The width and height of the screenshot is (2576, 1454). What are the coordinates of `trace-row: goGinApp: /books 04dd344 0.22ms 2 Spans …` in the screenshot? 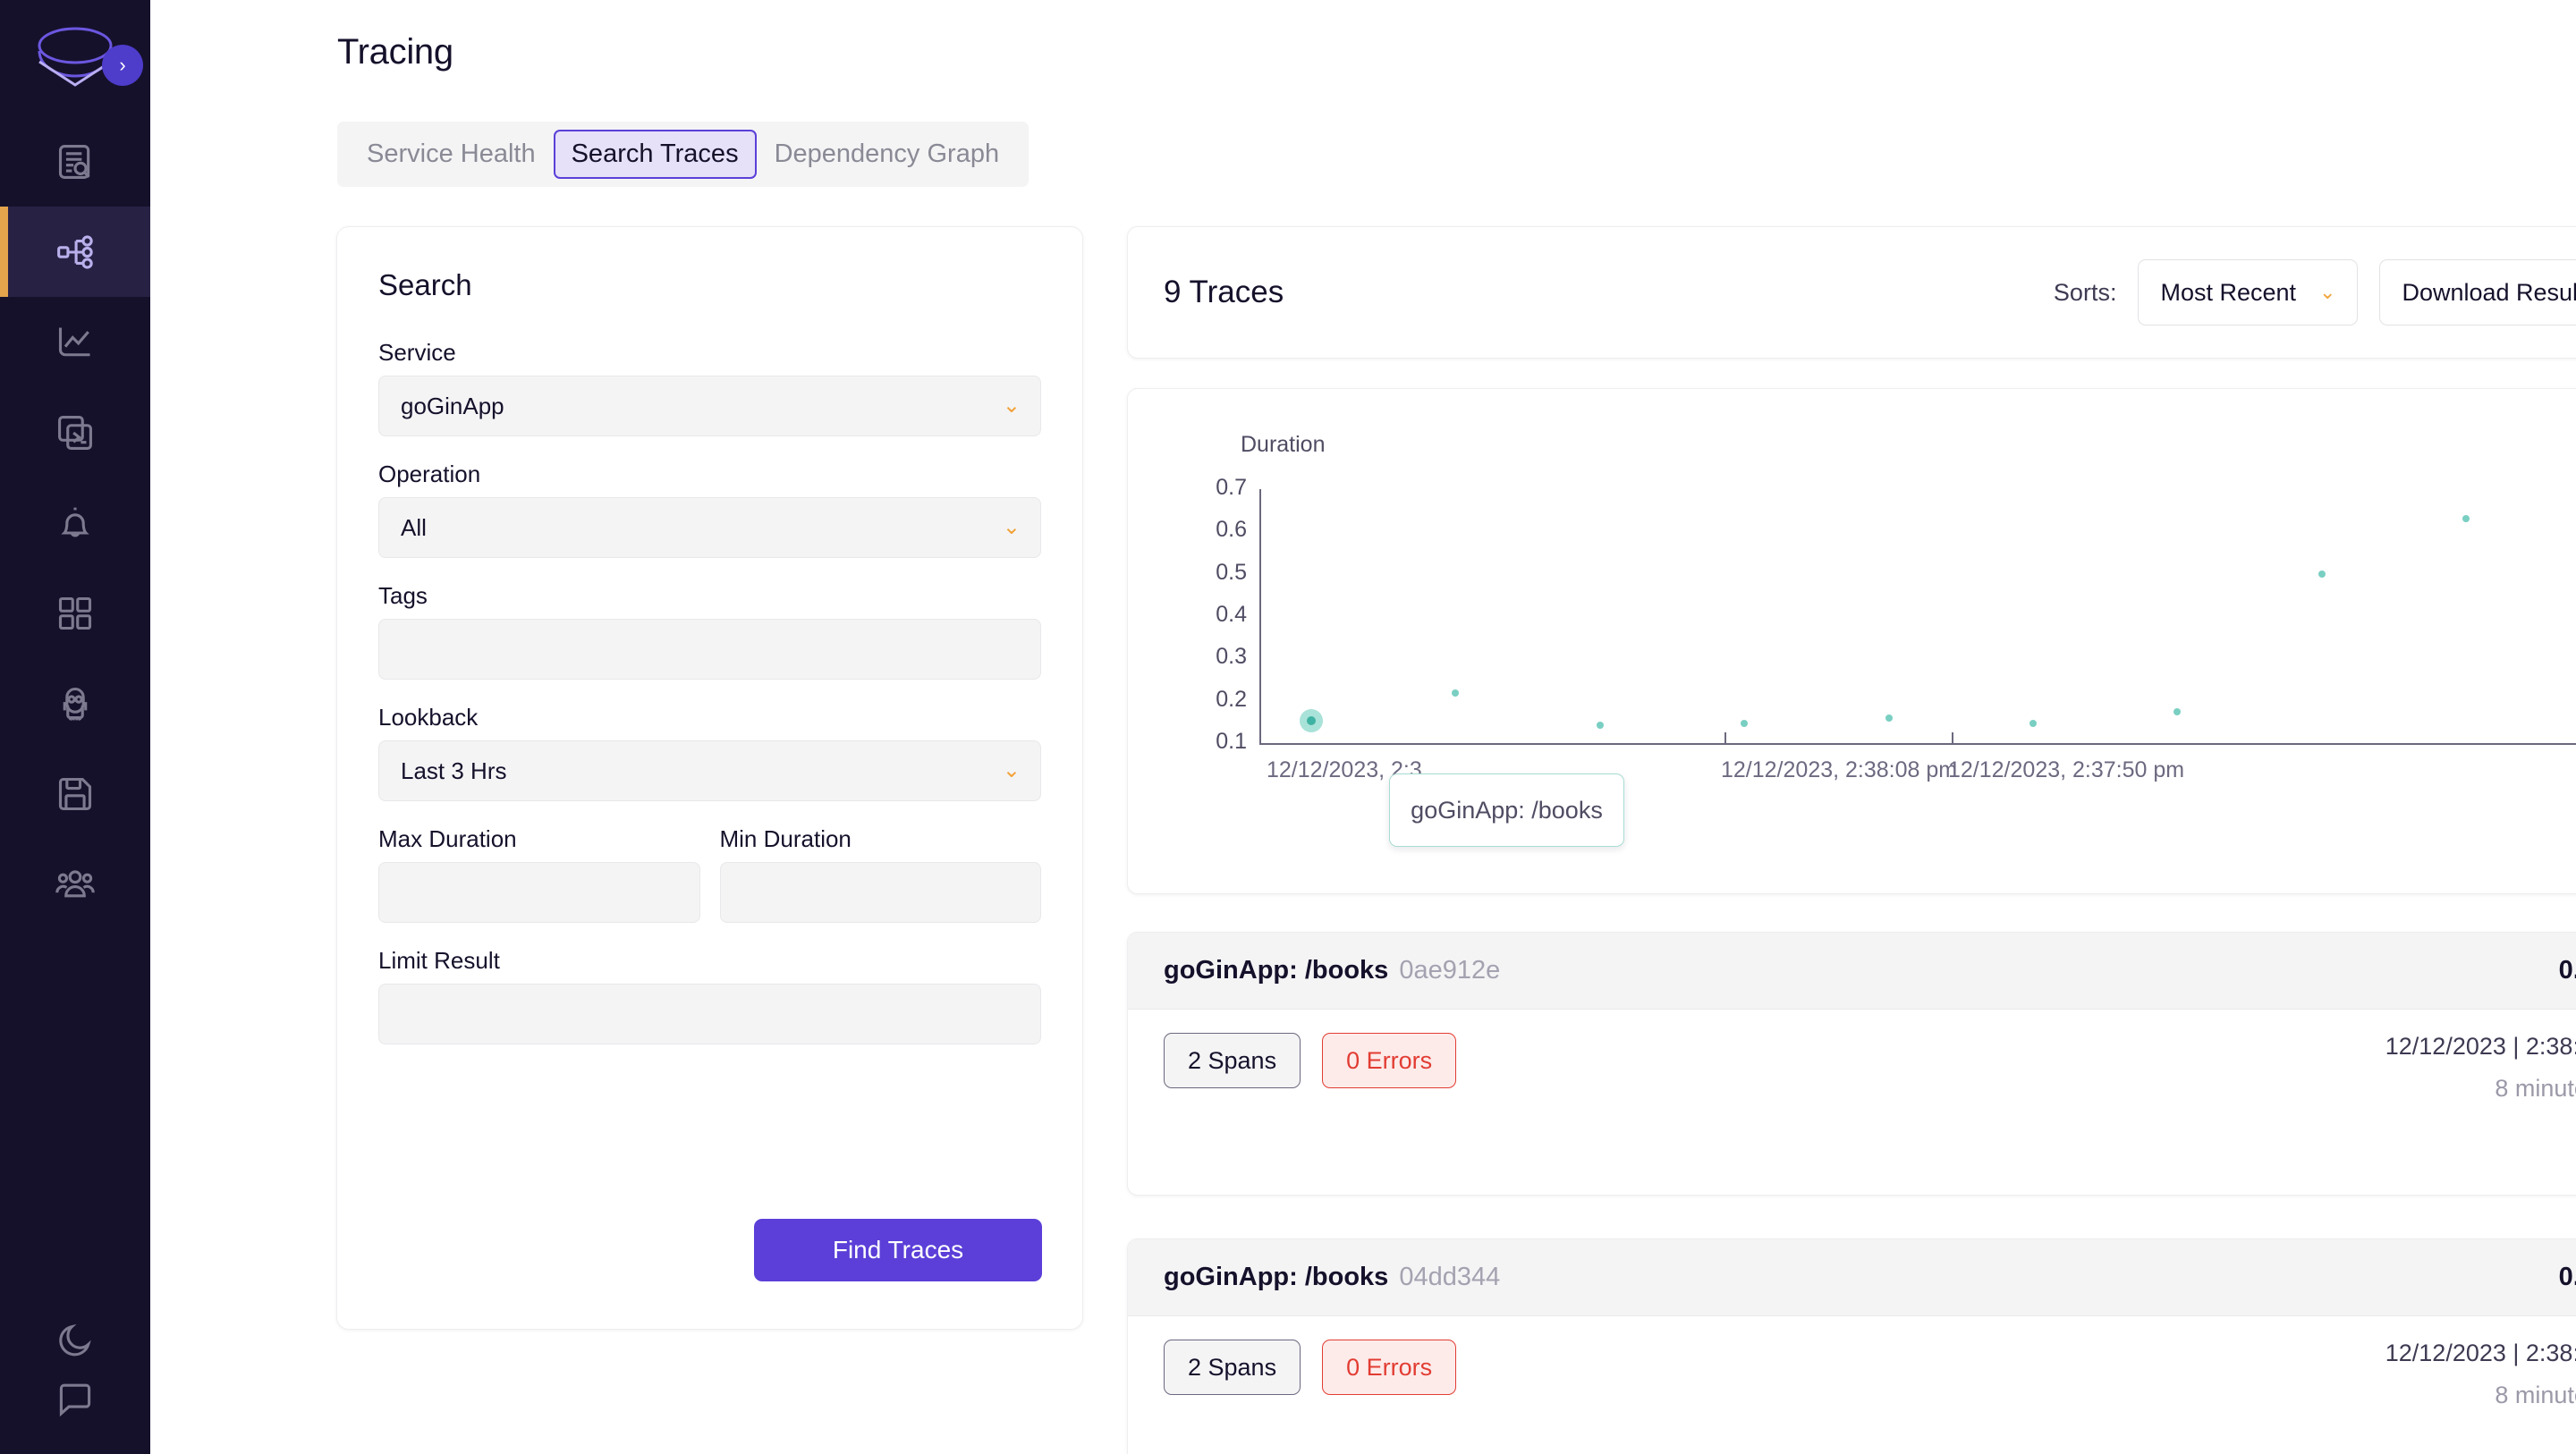 It's located at (1851, 1346).